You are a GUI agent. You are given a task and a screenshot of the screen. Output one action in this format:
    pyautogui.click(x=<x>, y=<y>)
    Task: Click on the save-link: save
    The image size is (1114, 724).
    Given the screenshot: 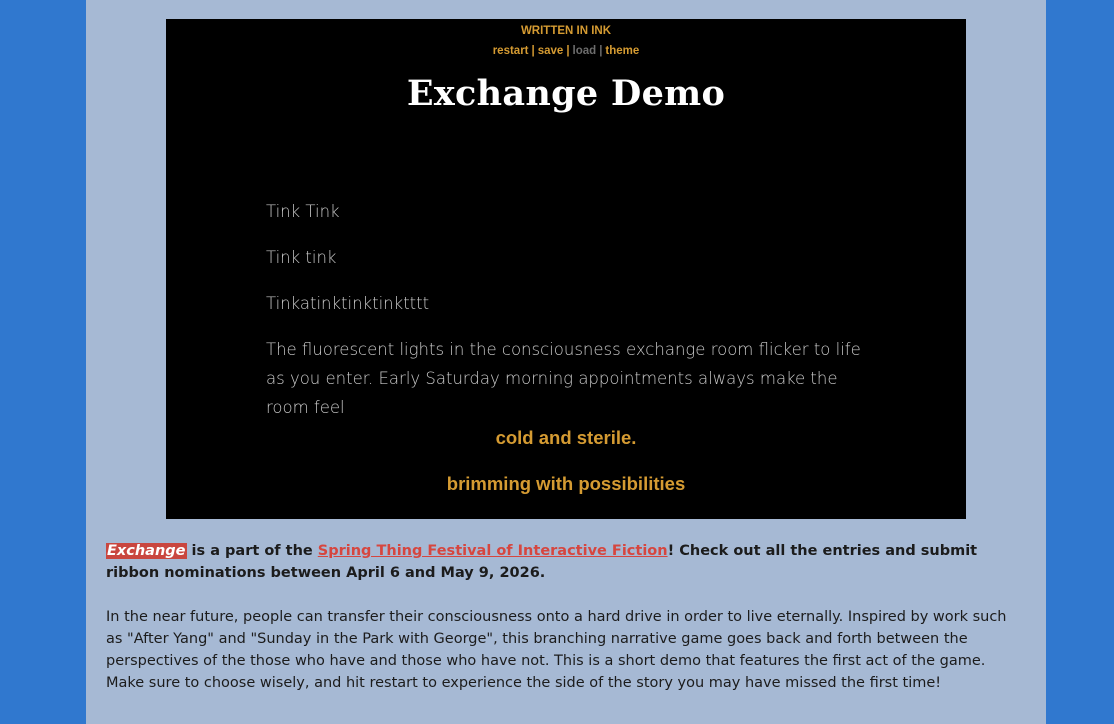 What is the action you would take?
    pyautogui.click(x=551, y=51)
    